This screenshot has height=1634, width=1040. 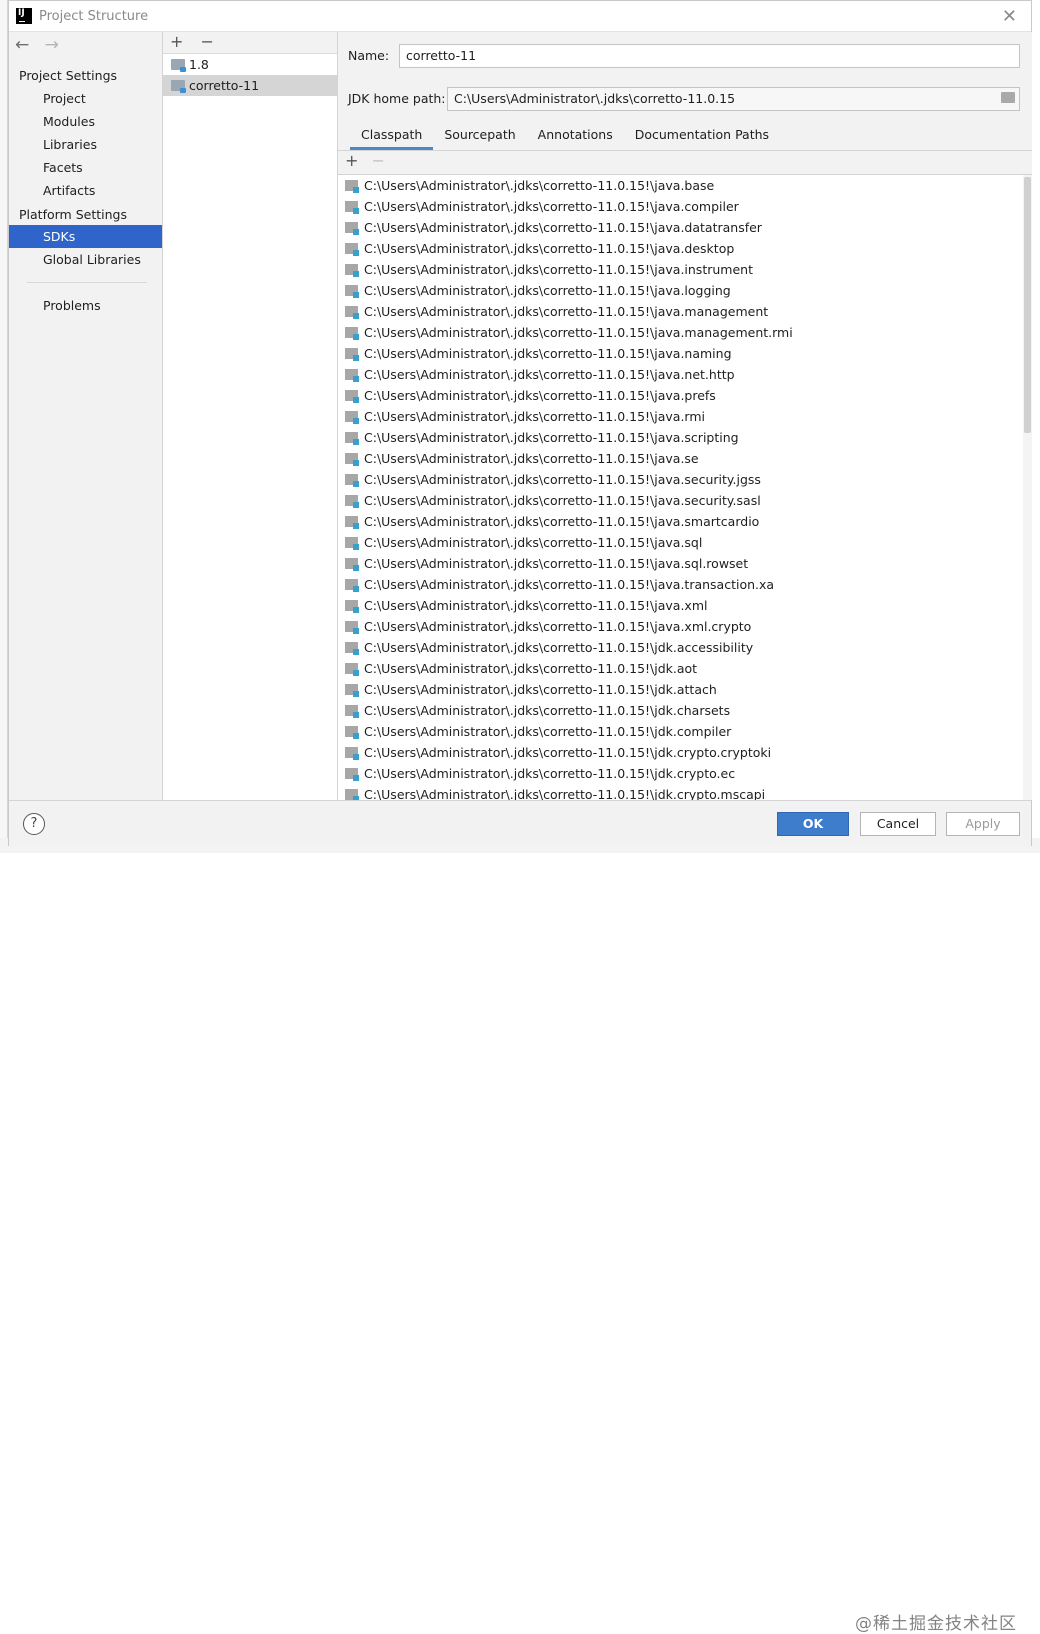 What do you see at coordinates (1027, 487) in the screenshot?
I see `classpath-scrollbar` at bounding box center [1027, 487].